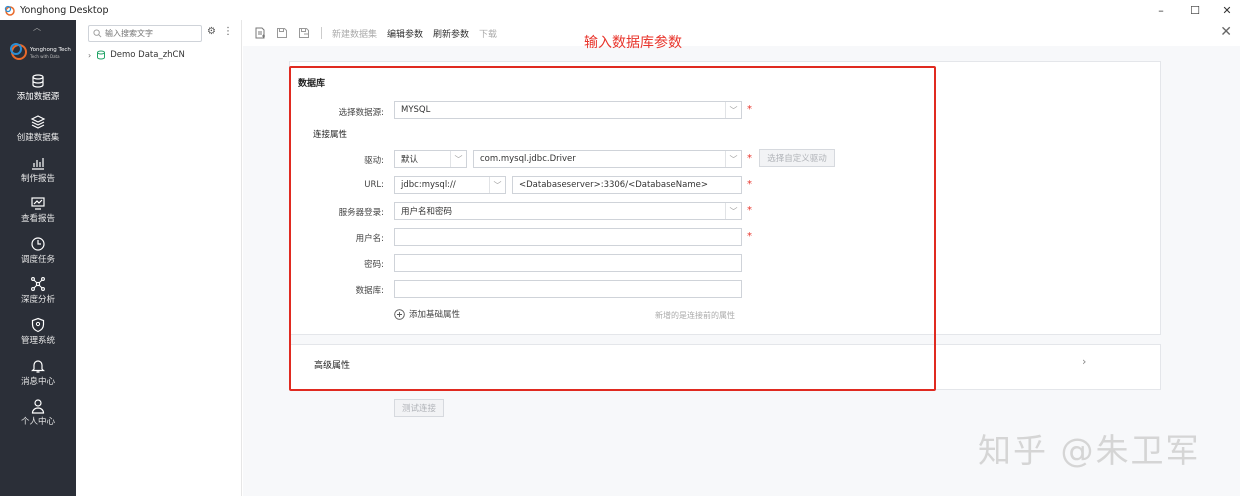 The image size is (1240, 496). Describe the element at coordinates (1161, 10) in the screenshot. I see `minimize-button: –` at that location.